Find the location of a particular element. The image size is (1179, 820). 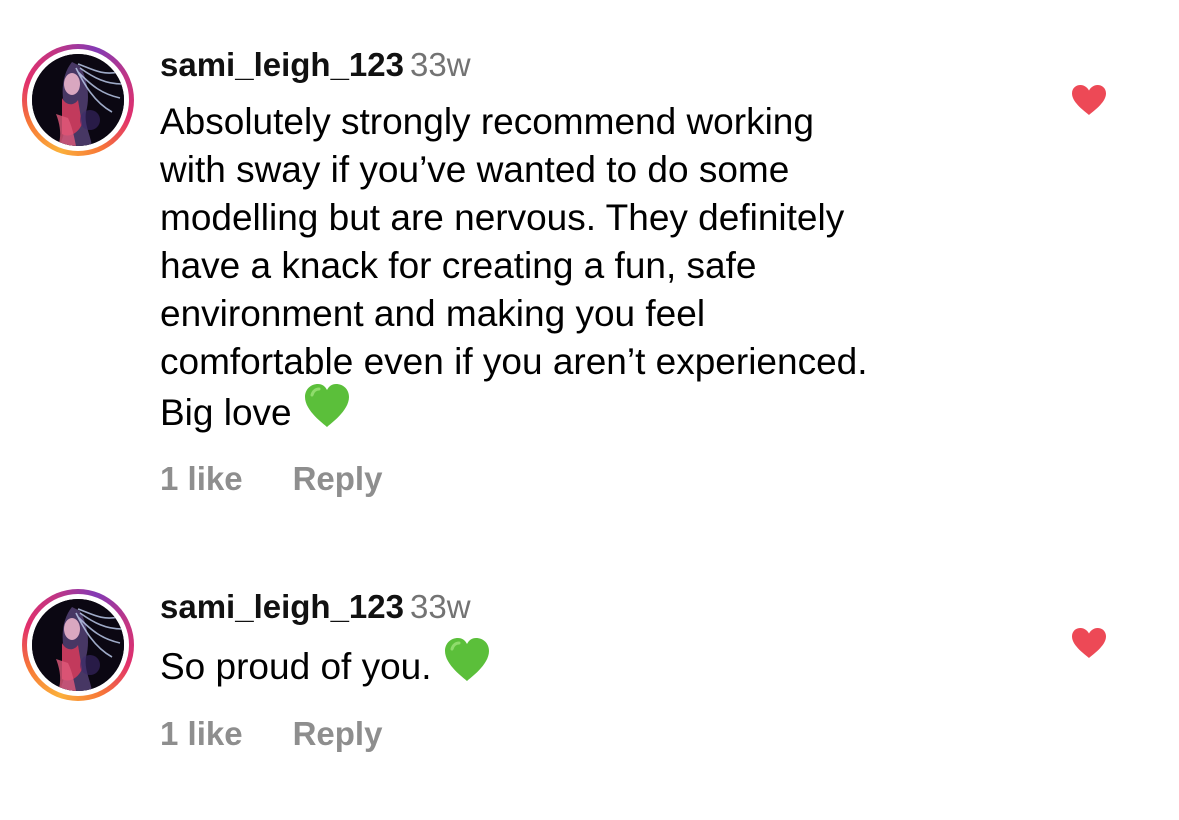

comment-text: So proud of you. is located at coordinates (600, 667).